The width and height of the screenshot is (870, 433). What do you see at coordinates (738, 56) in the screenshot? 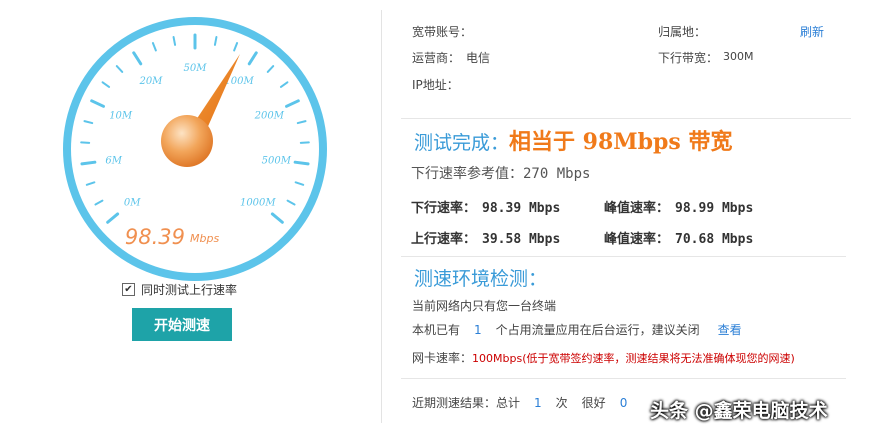
I see `down-bandwidth-value: 300M` at bounding box center [738, 56].